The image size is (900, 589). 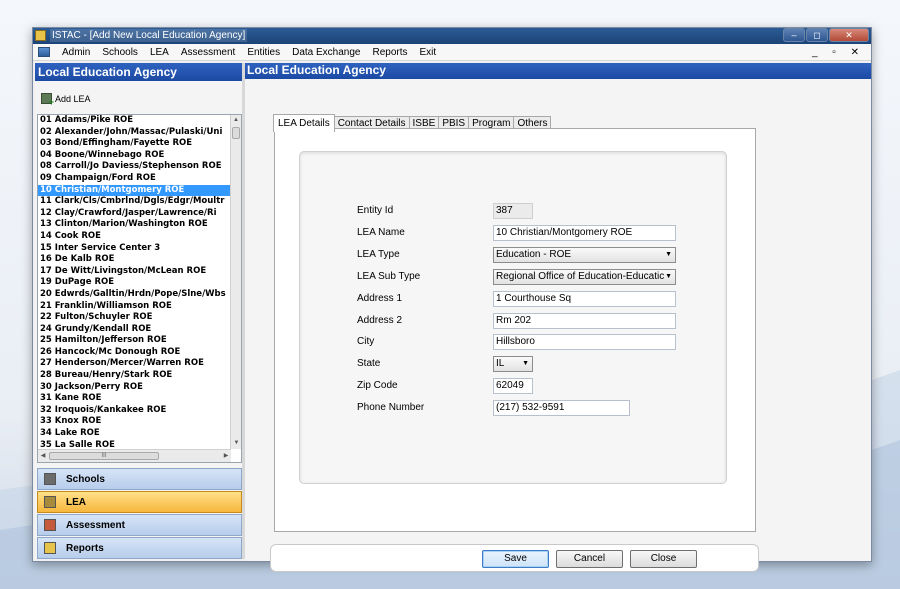 What do you see at coordinates (134, 272) in the screenshot?
I see `lea-list-item: 17 De Witt/Livingston/McLean ROE` at bounding box center [134, 272].